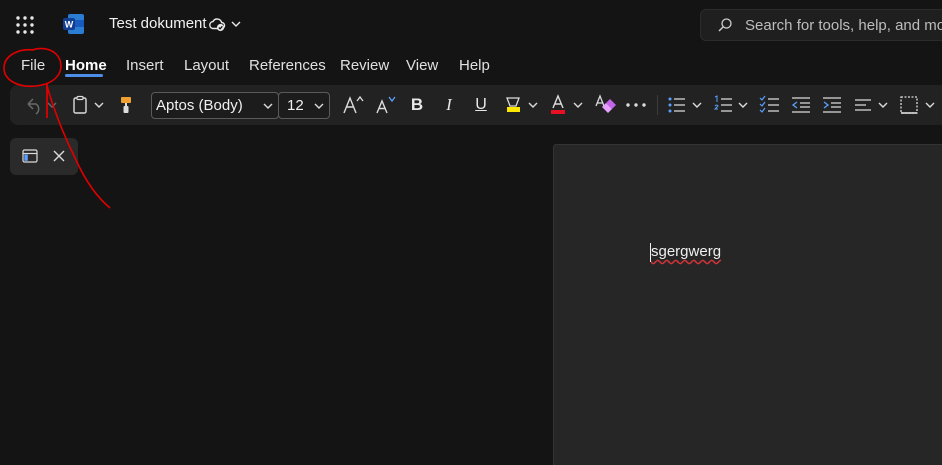 Image resolution: width=942 pixels, height=465 pixels. I want to click on app-launcher-icon, so click(25, 25).